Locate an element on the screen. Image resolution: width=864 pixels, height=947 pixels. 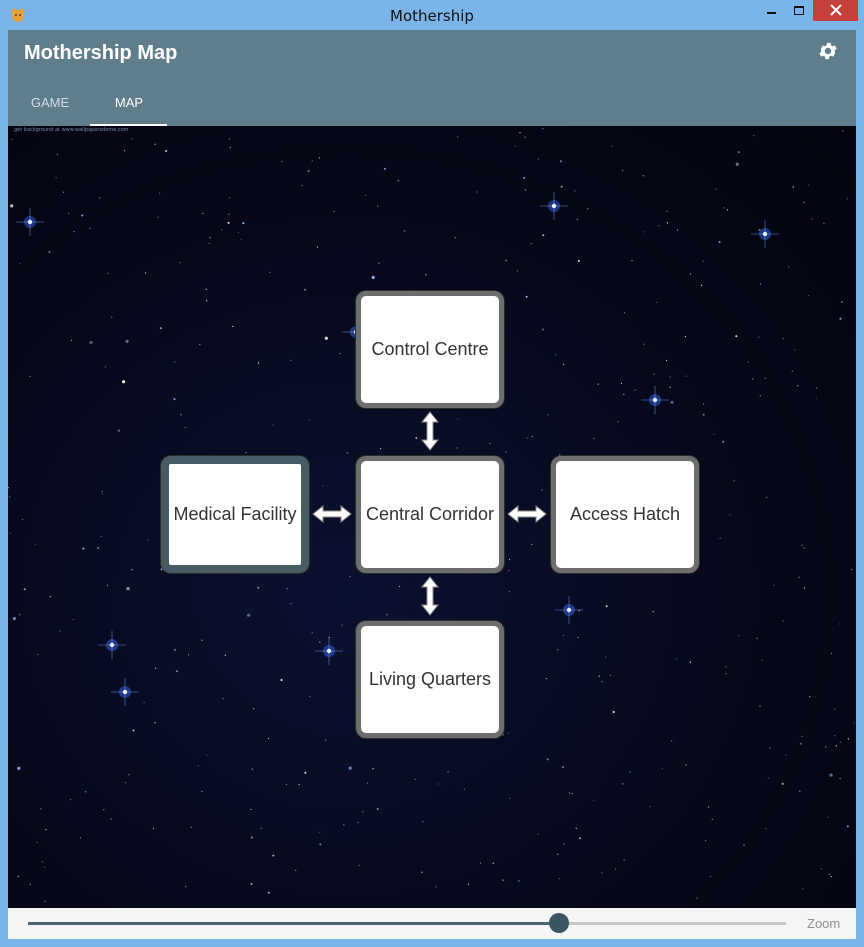
close-button is located at coordinates (835, 10).